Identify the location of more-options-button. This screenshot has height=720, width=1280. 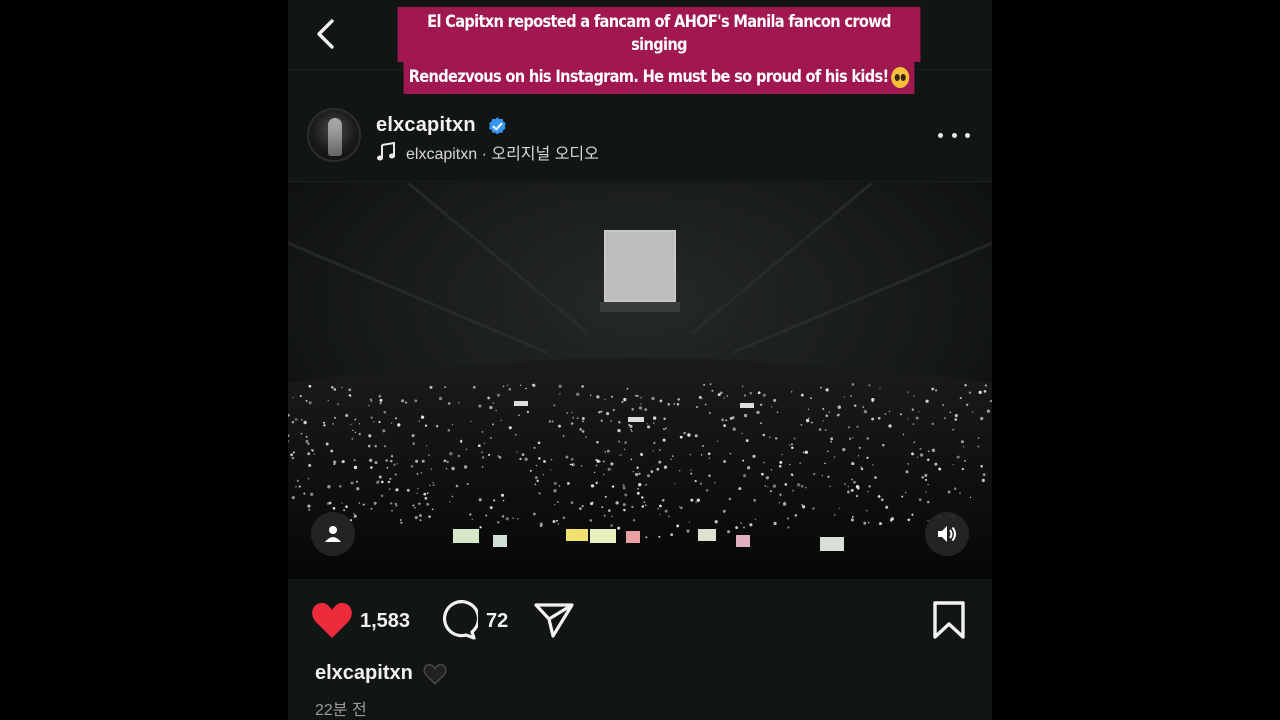
(954, 135).